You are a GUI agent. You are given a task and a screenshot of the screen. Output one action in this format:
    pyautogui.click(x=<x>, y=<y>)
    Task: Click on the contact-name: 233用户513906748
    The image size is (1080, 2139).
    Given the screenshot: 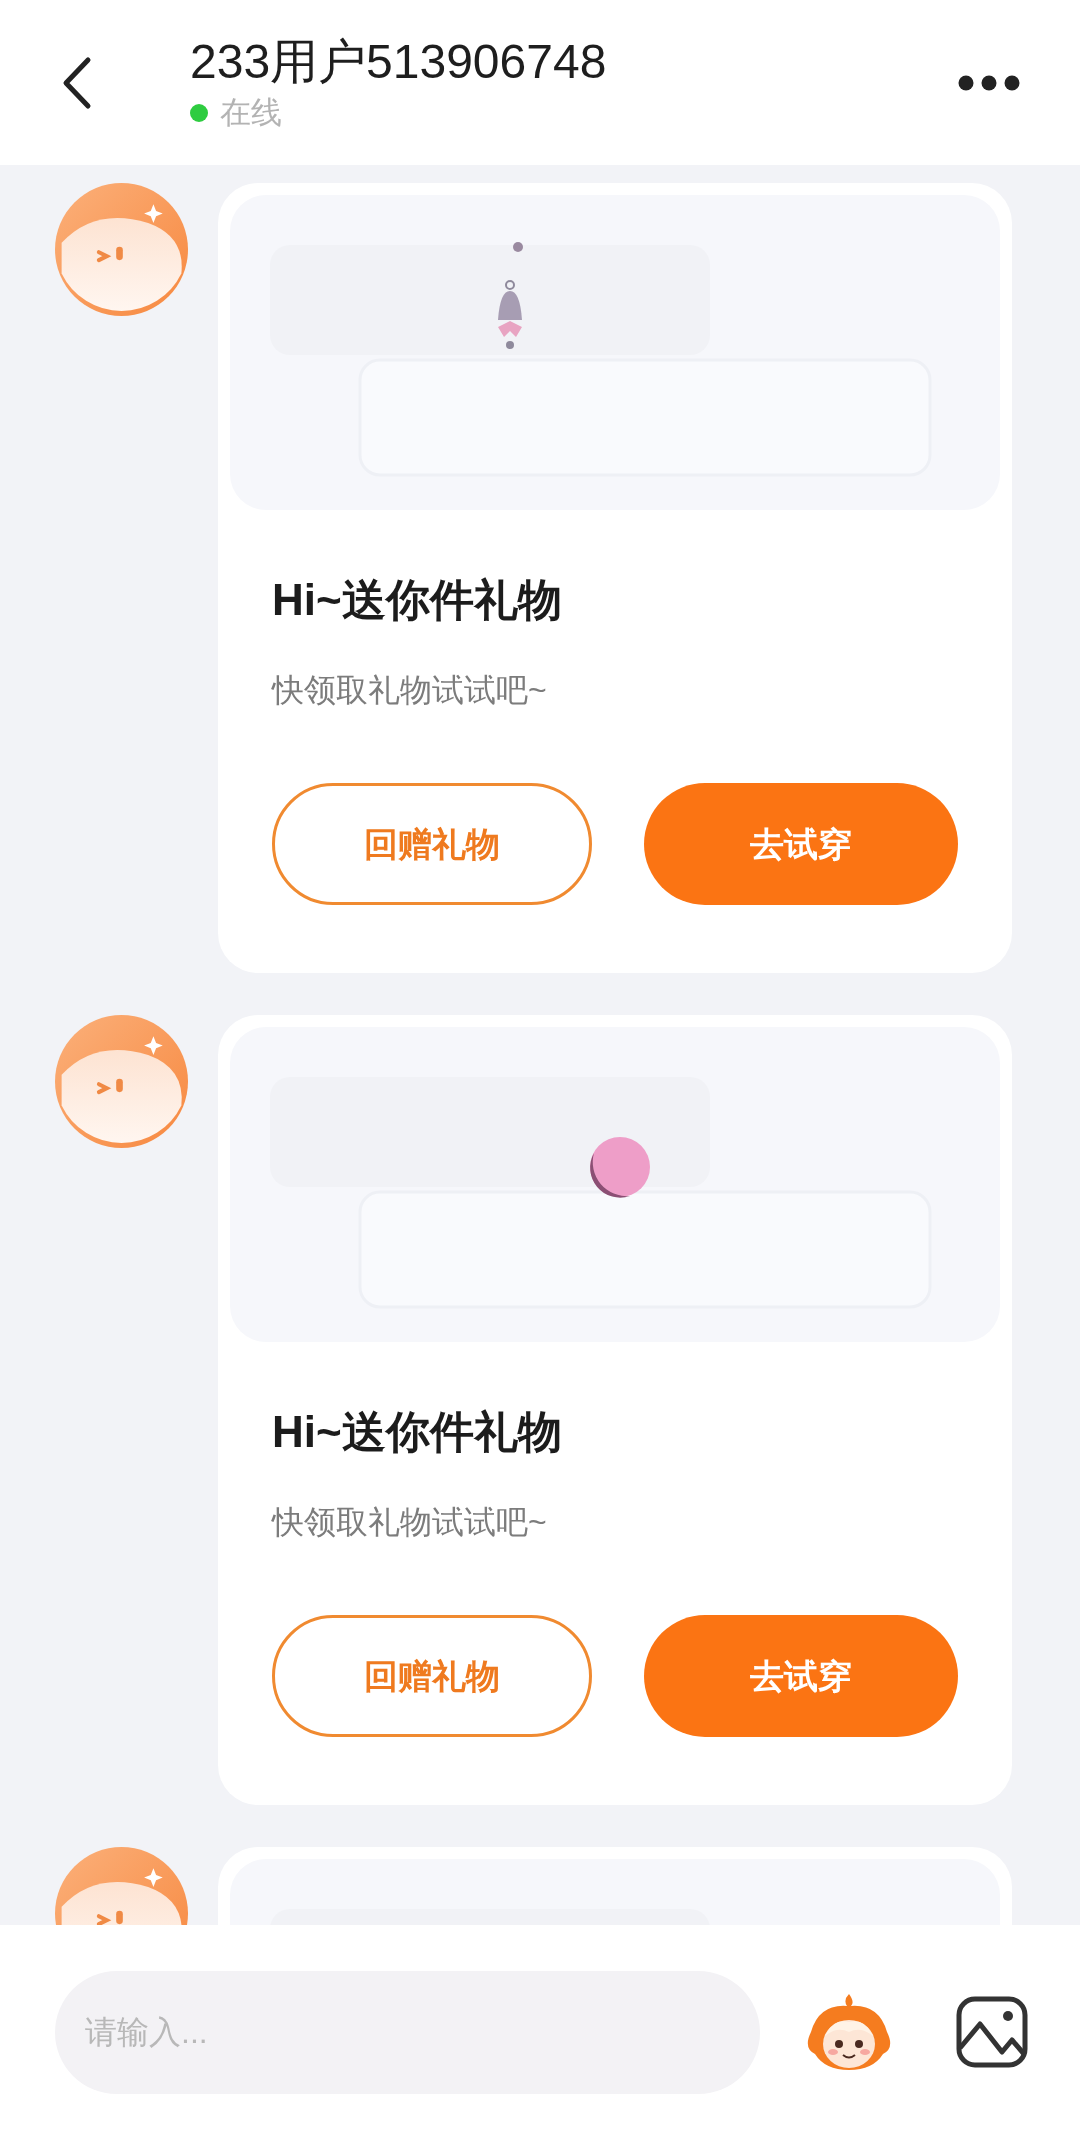 What is the action you would take?
    pyautogui.click(x=398, y=61)
    